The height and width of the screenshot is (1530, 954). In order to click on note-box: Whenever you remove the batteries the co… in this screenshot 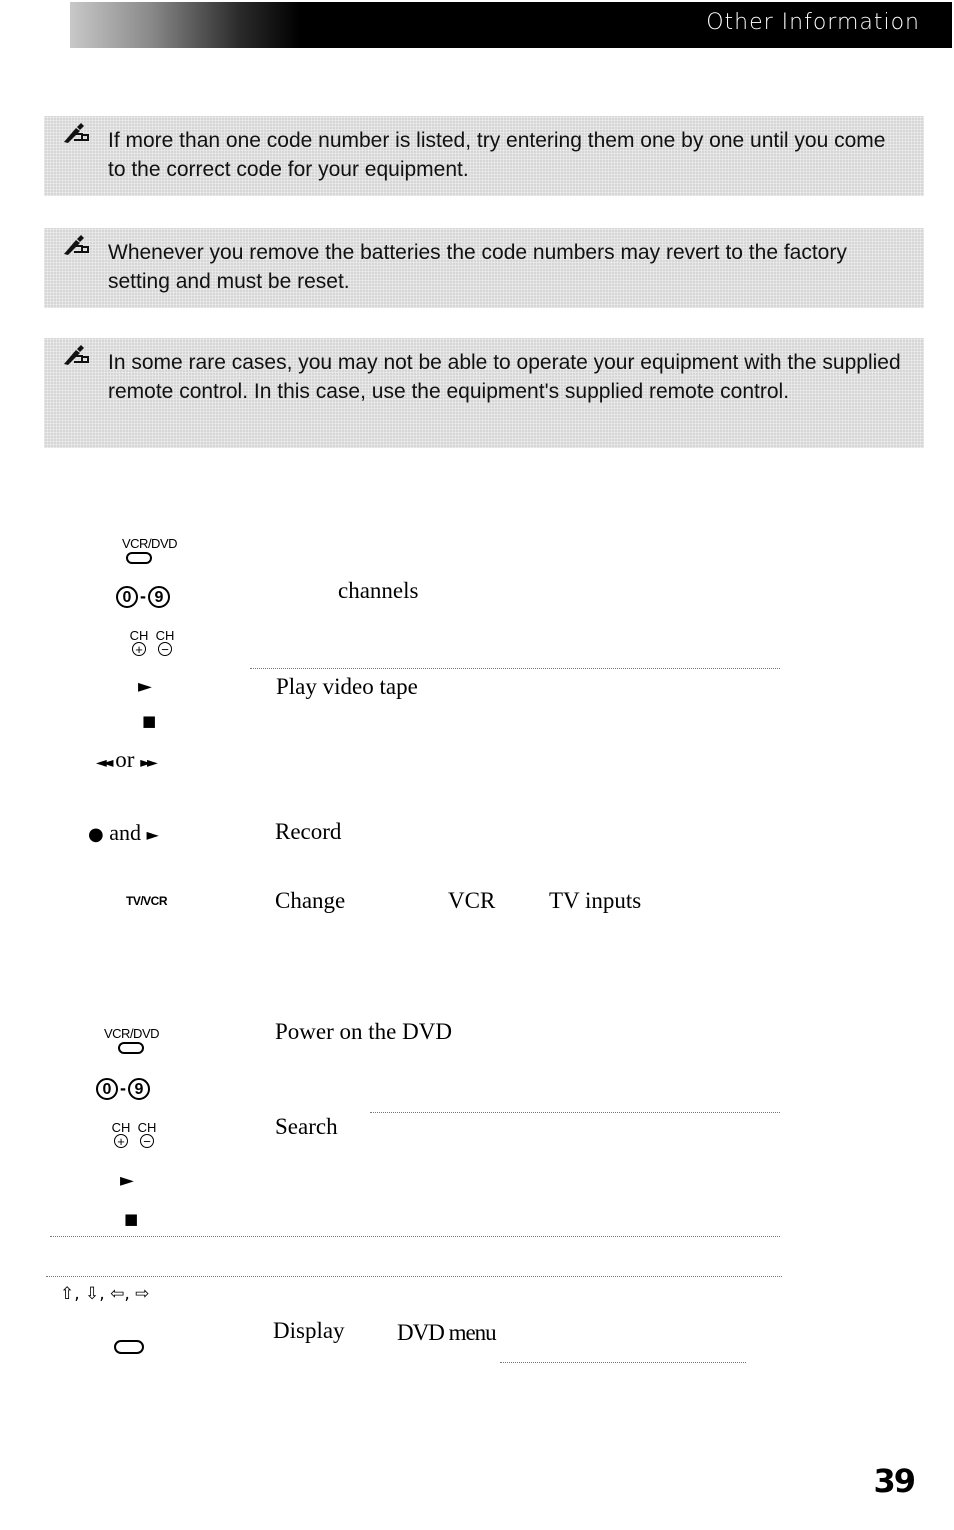, I will do `click(484, 268)`.